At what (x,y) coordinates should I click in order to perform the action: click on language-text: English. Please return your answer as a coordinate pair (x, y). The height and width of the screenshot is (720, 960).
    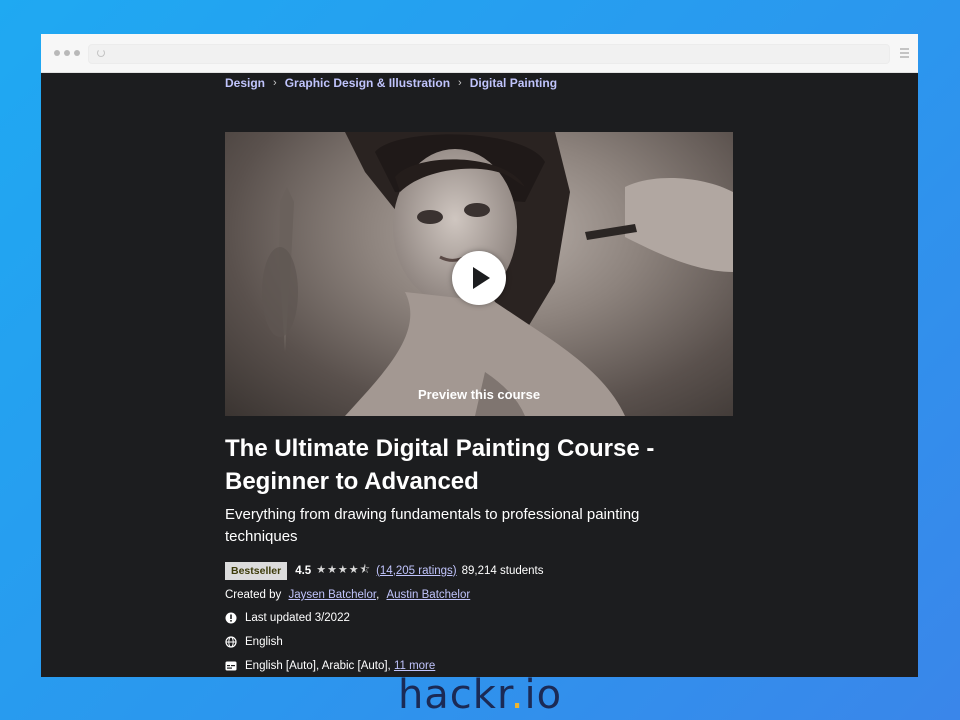
    Looking at the image, I should click on (264, 642).